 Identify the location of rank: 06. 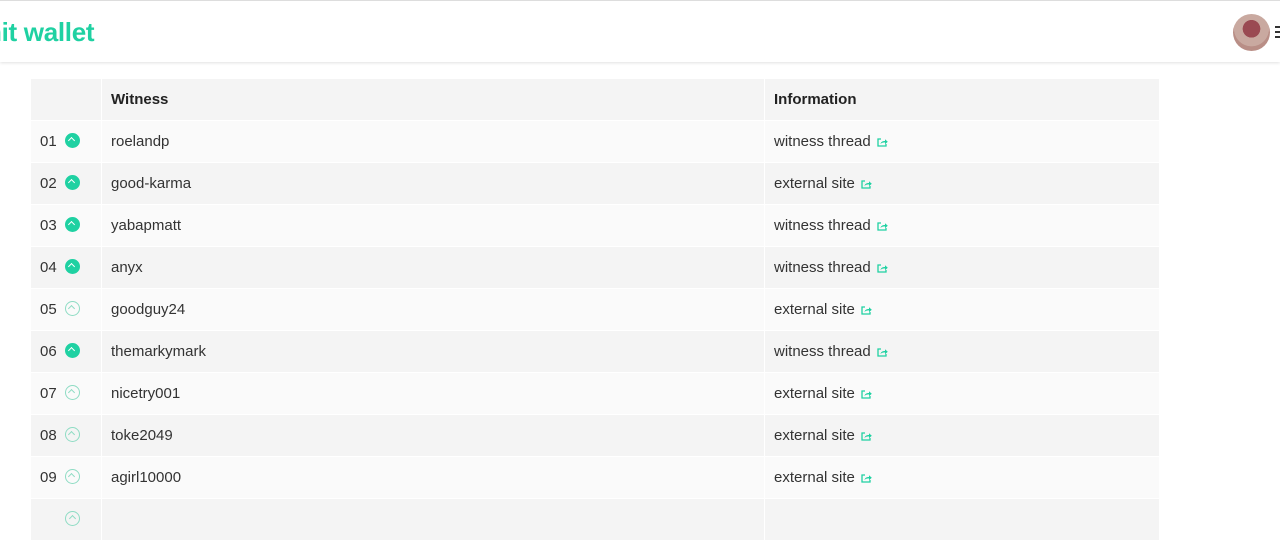
(48, 351).